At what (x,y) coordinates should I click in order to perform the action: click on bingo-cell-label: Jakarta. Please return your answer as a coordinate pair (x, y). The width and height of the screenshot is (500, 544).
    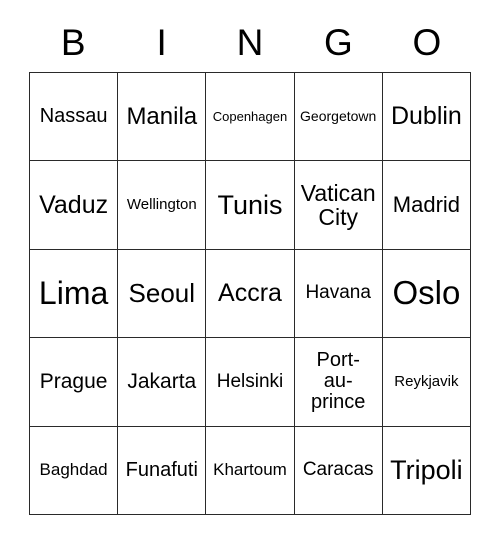
    Looking at the image, I should click on (162, 381).